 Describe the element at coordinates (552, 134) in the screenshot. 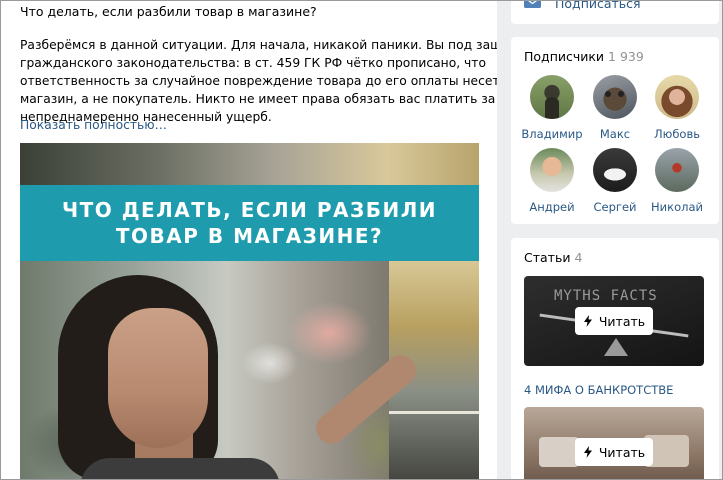

I see `follower-name: Владимир` at that location.